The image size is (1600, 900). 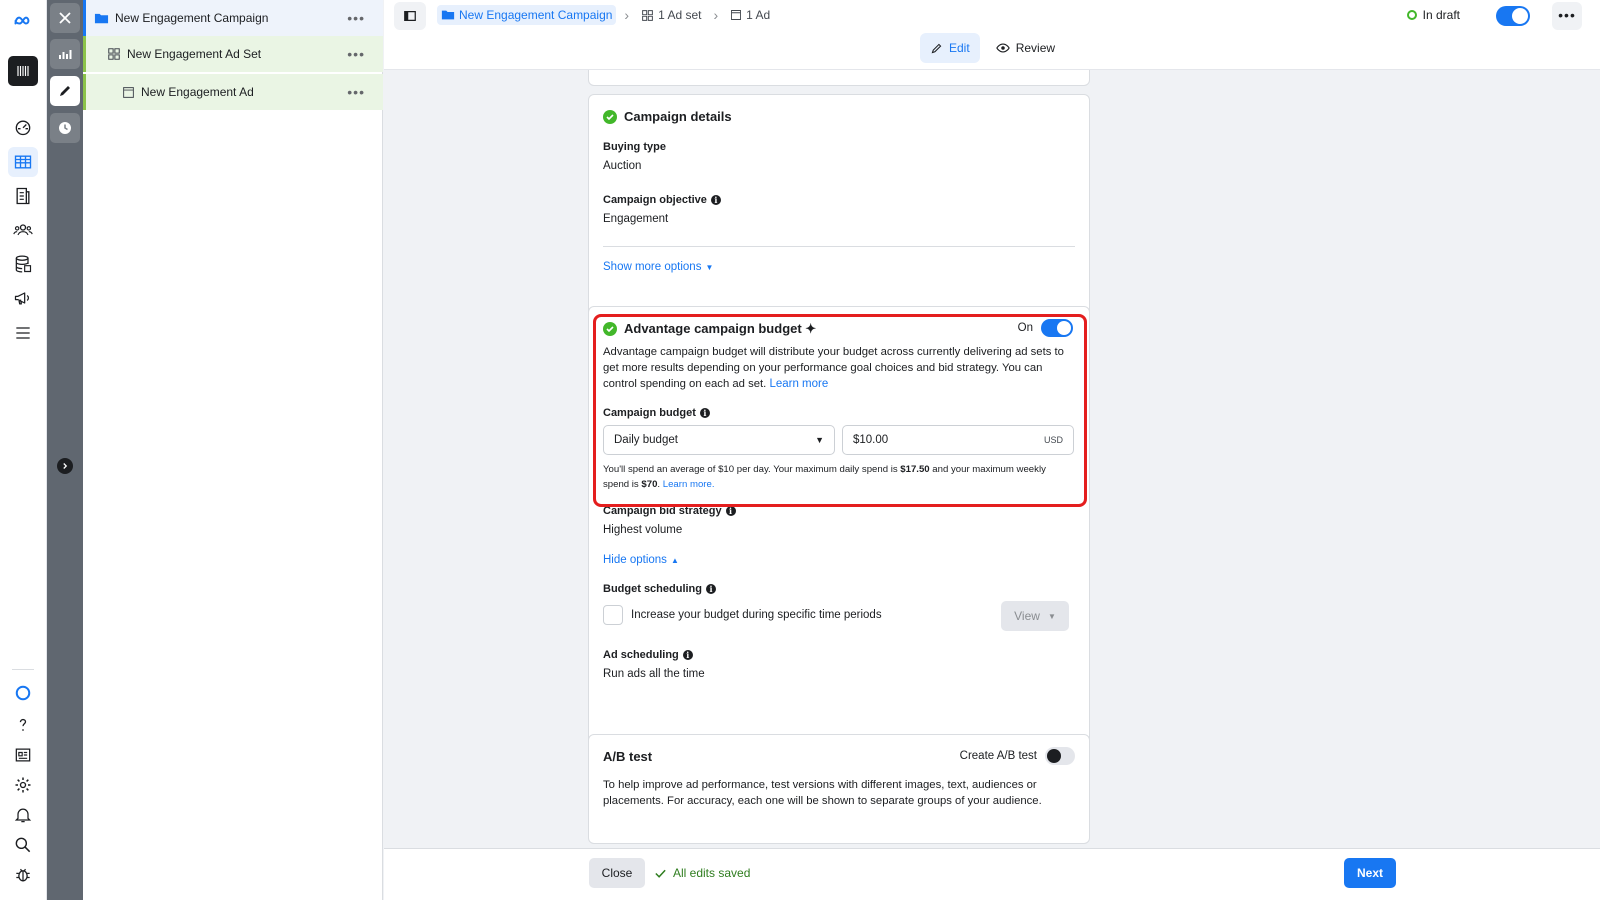 What do you see at coordinates (950, 48) in the screenshot?
I see `tab-edit: Edit` at bounding box center [950, 48].